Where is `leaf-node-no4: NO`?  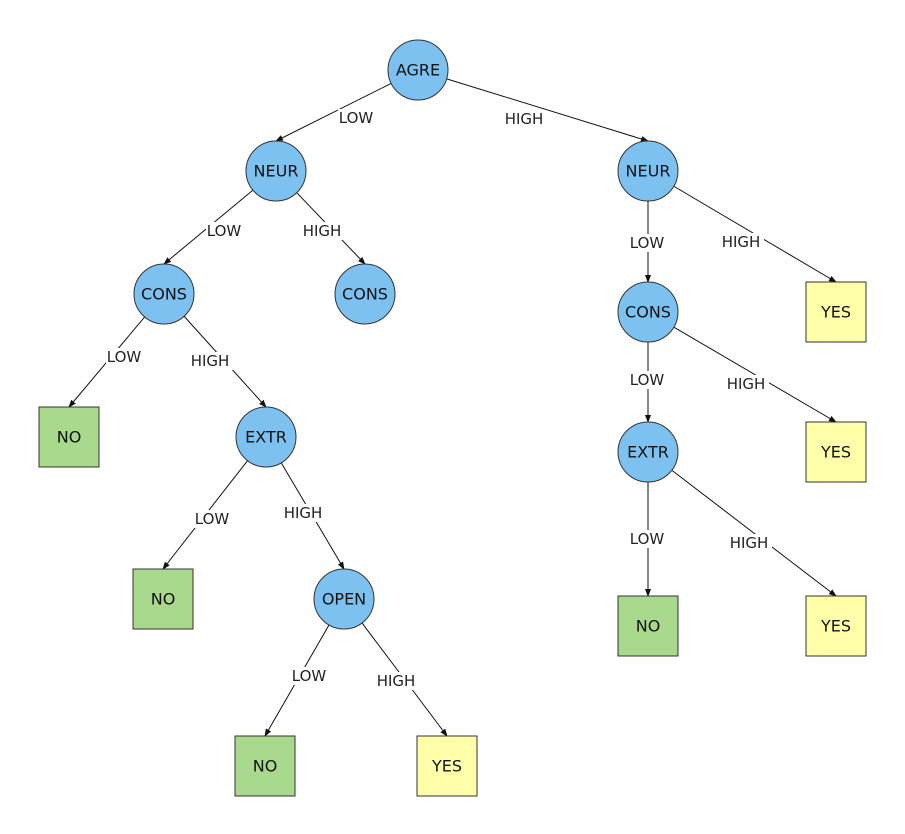
leaf-node-no4: NO is located at coordinates (648, 626).